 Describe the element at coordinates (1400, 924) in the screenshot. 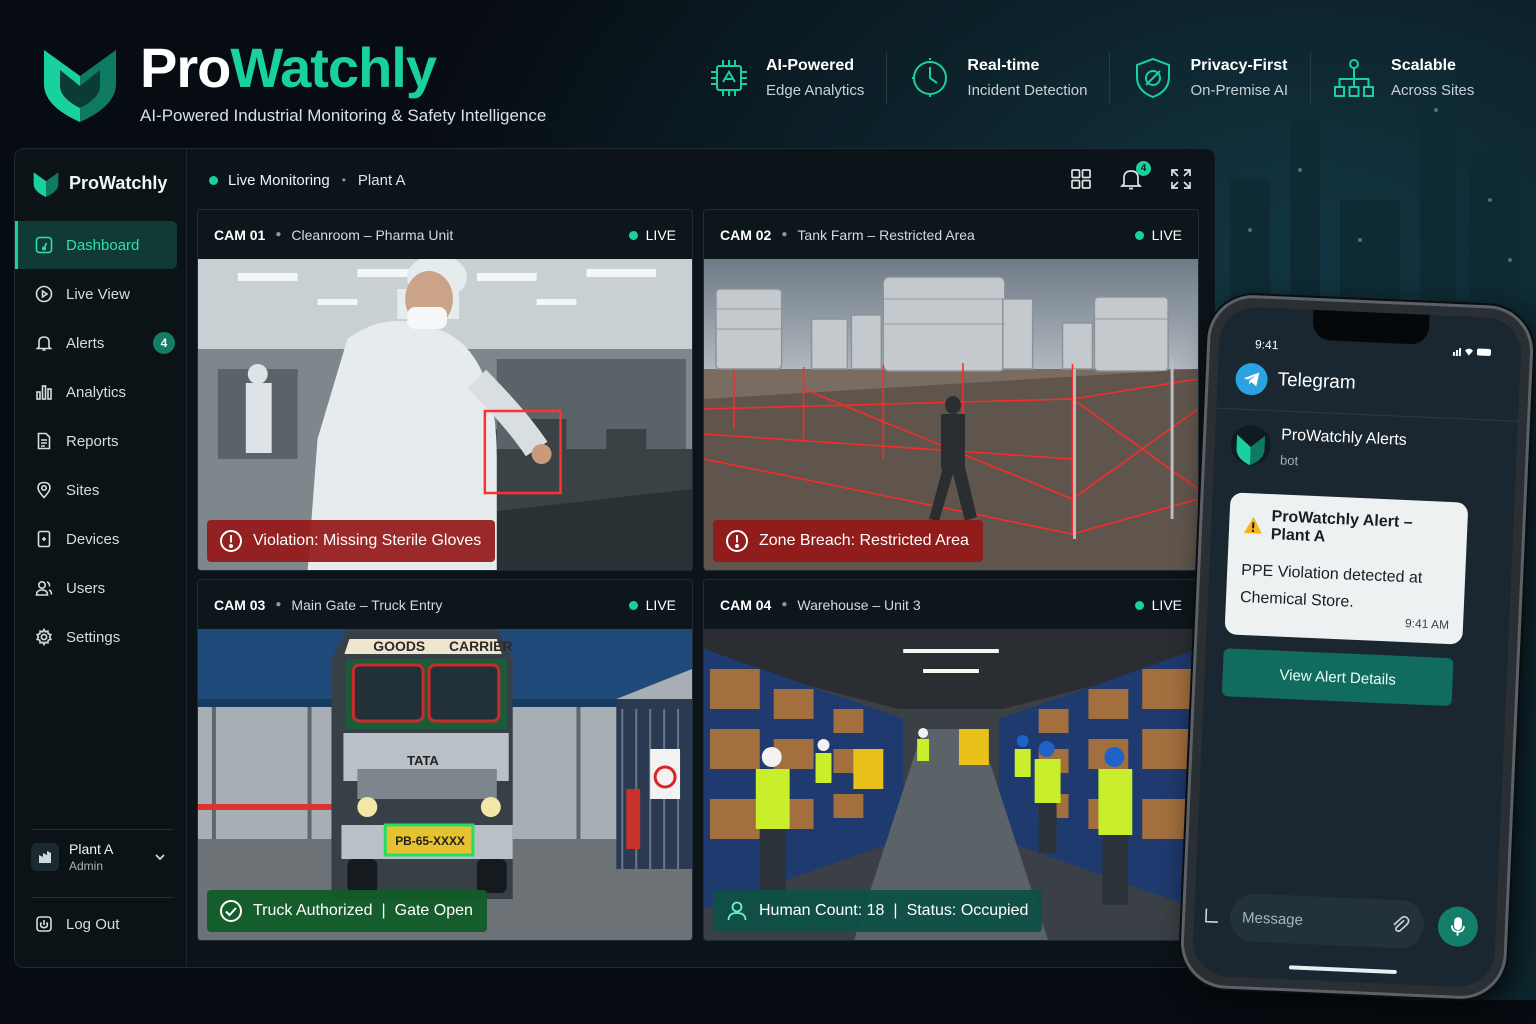

I see `attach-icon` at that location.